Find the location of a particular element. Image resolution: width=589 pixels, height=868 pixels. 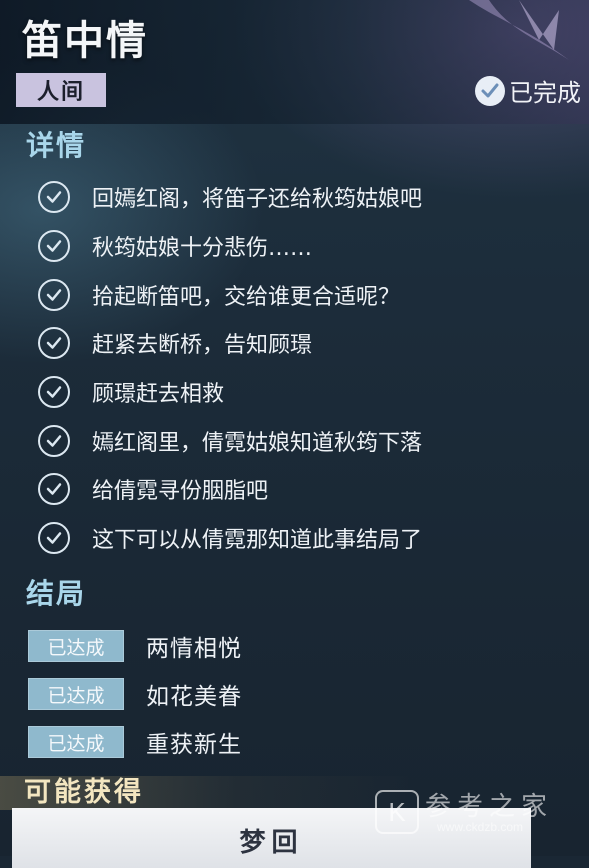

ending-item: 已达成 如花美眷 is located at coordinates (135, 694).